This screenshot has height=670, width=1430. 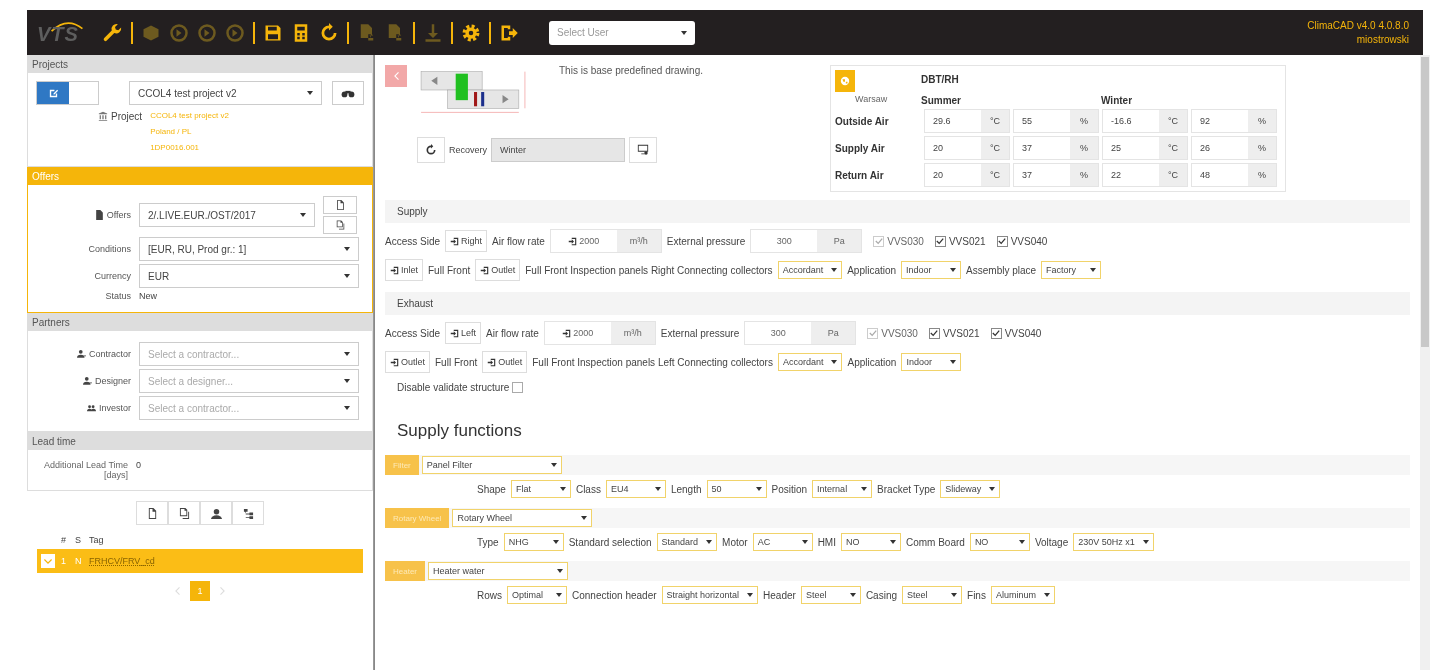 I want to click on side-button: Right, so click(x=466, y=241).